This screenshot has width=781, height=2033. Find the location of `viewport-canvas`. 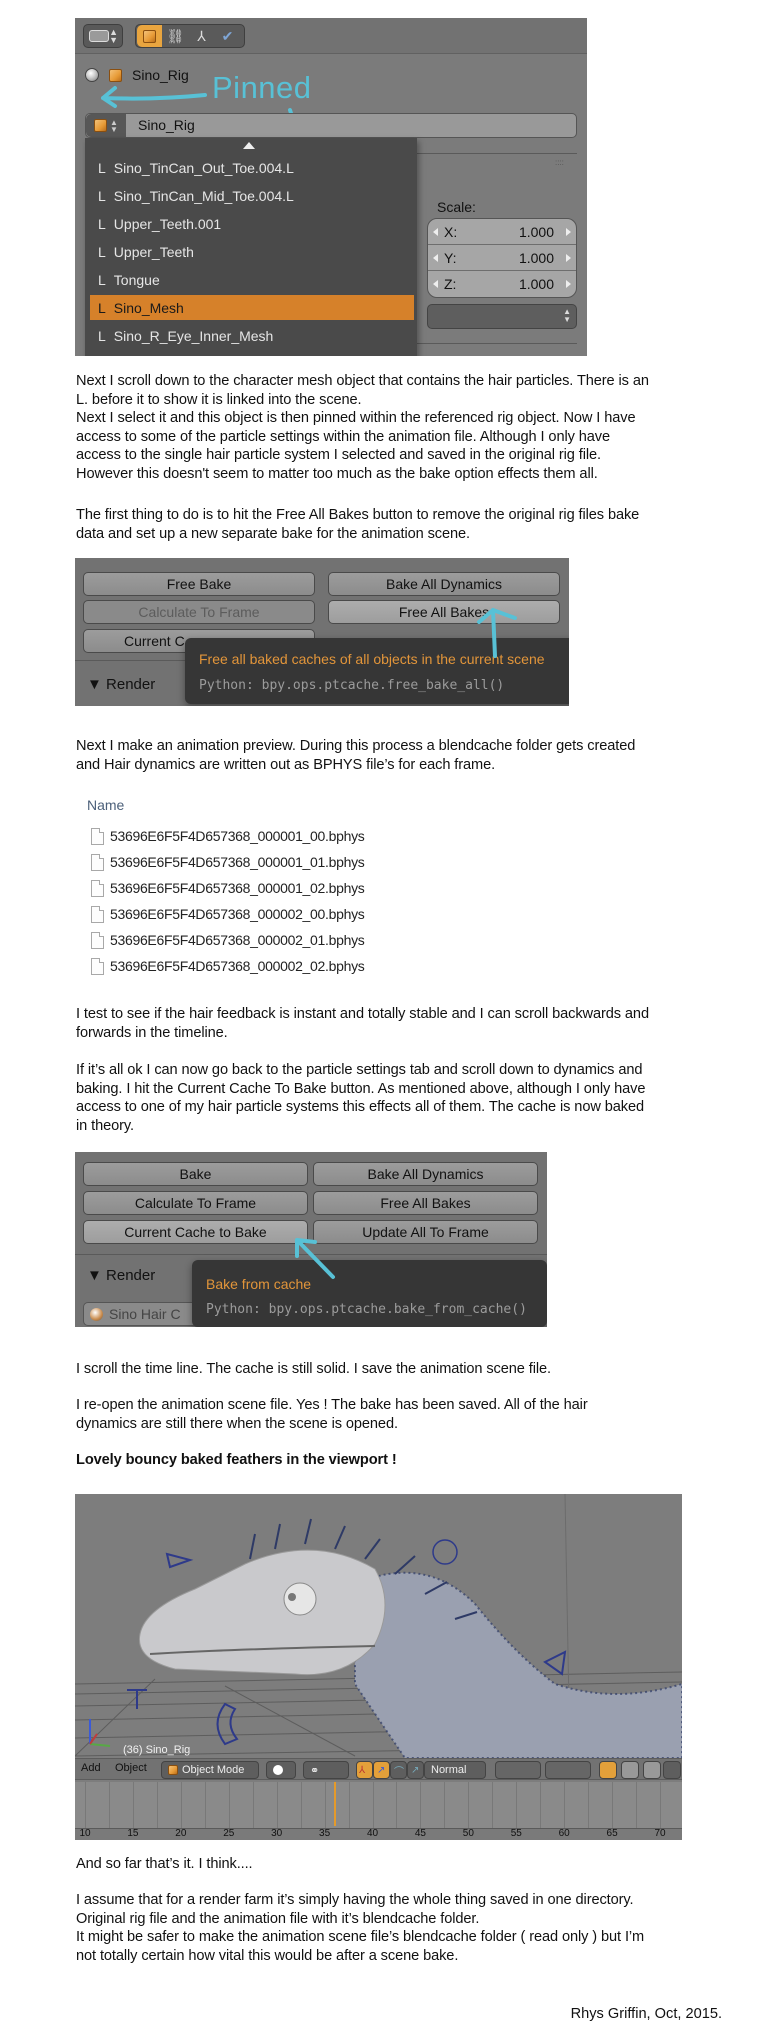

viewport-canvas is located at coordinates (378, 1626).